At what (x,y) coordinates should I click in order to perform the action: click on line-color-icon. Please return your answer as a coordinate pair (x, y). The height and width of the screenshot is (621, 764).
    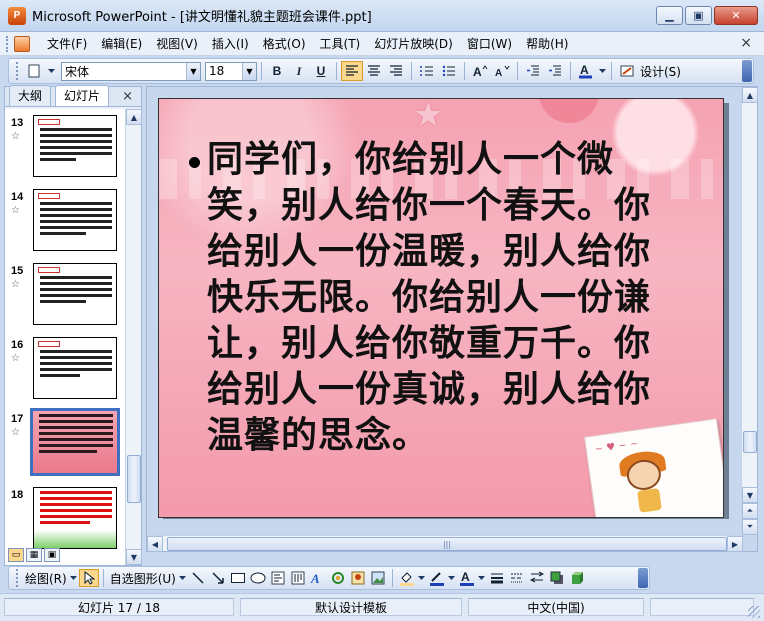
    Looking at the image, I should click on (437, 578).